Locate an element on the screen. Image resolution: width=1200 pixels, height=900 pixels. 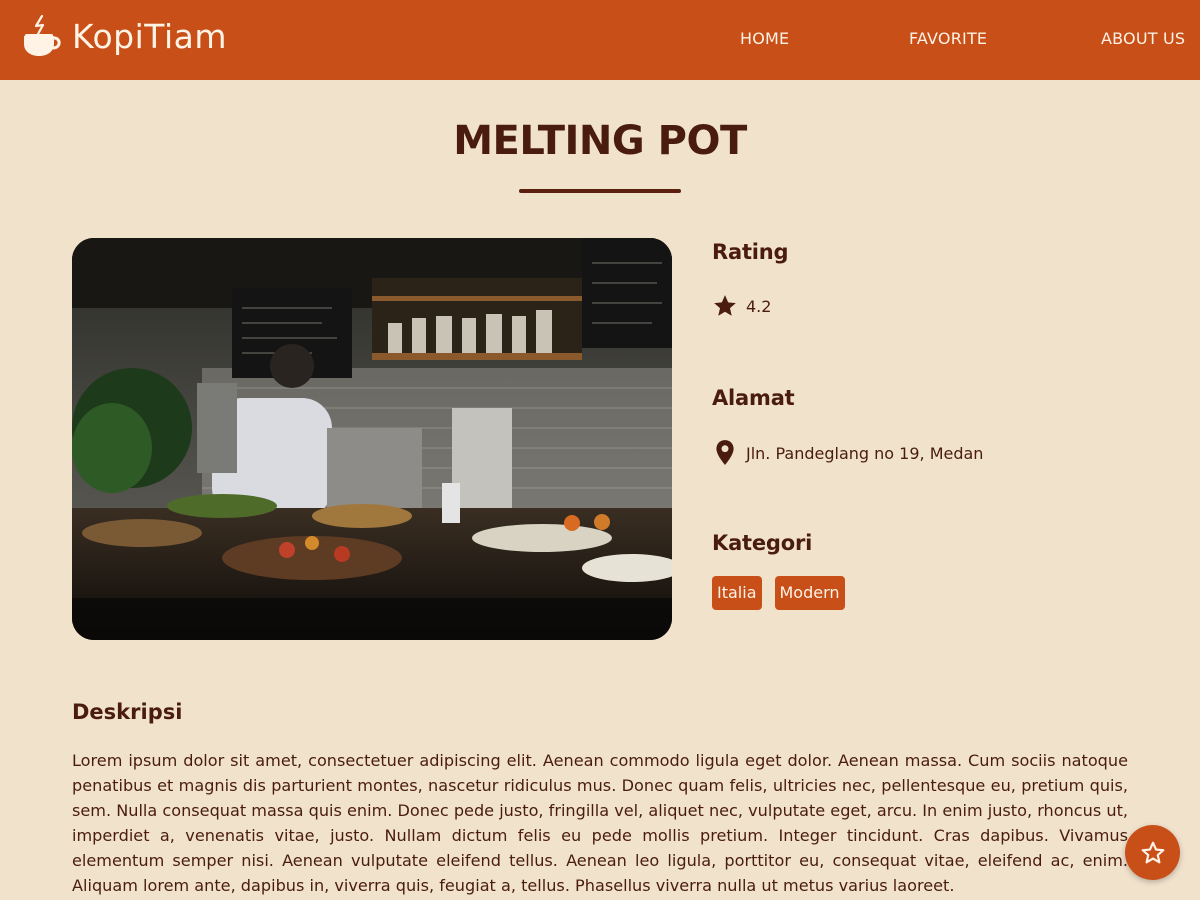
address-row: Jln. Pandeglang no 19, Medan is located at coordinates (847, 453).